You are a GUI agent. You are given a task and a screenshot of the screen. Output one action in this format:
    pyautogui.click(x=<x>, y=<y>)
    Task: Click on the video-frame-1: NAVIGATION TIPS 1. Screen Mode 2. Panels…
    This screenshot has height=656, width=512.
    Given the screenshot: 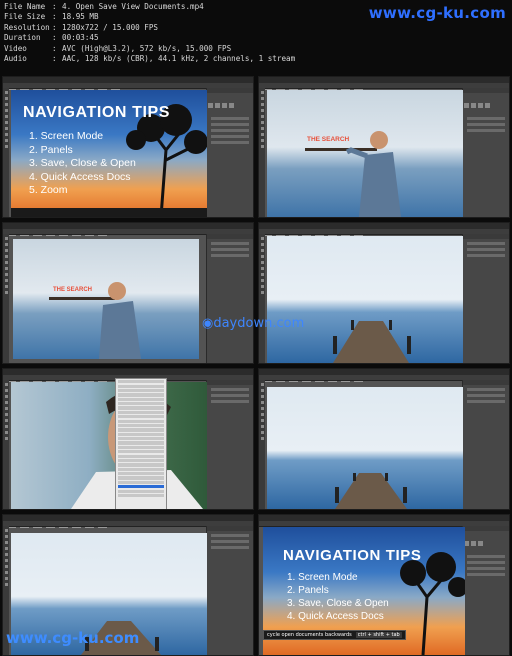 What is the action you would take?
    pyautogui.click(x=128, y=147)
    